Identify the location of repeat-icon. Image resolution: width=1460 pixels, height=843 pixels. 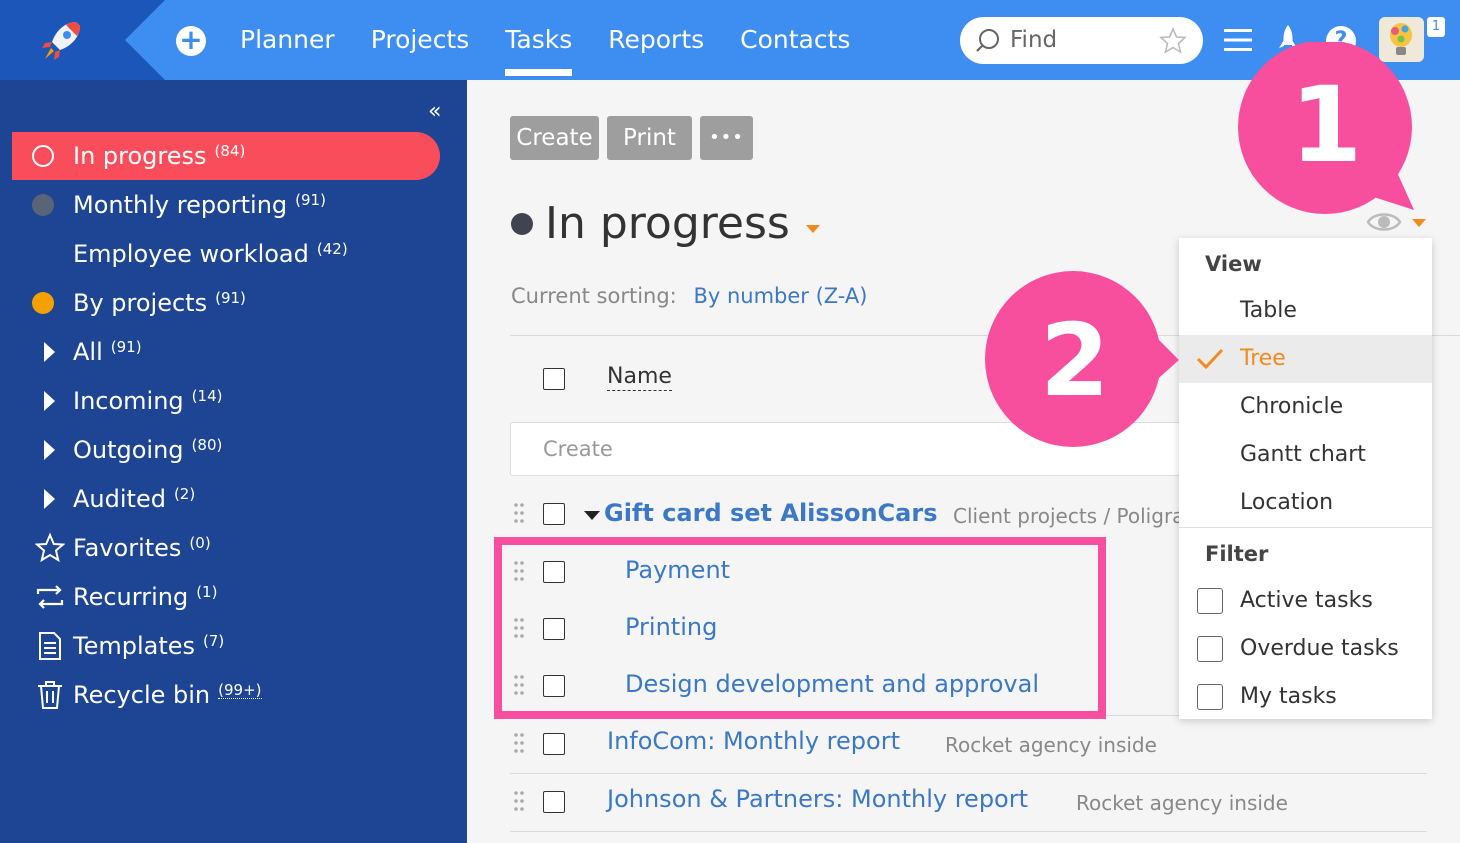
(49, 597).